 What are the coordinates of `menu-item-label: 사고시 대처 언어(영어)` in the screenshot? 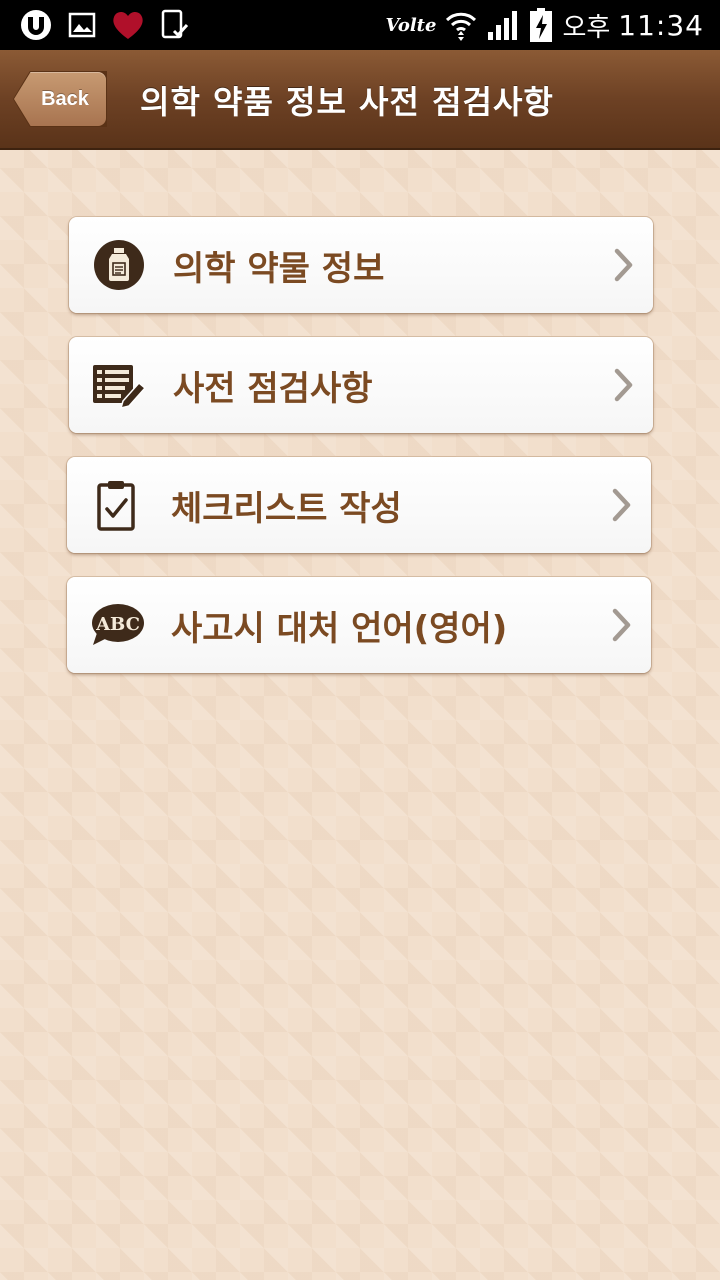 It's located at (339, 628).